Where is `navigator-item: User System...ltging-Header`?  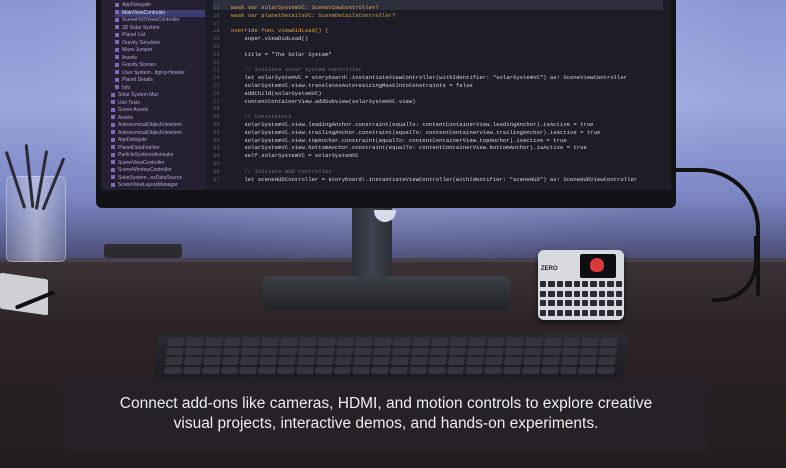 navigator-item: User System...ltging-Header is located at coordinates (160, 73).